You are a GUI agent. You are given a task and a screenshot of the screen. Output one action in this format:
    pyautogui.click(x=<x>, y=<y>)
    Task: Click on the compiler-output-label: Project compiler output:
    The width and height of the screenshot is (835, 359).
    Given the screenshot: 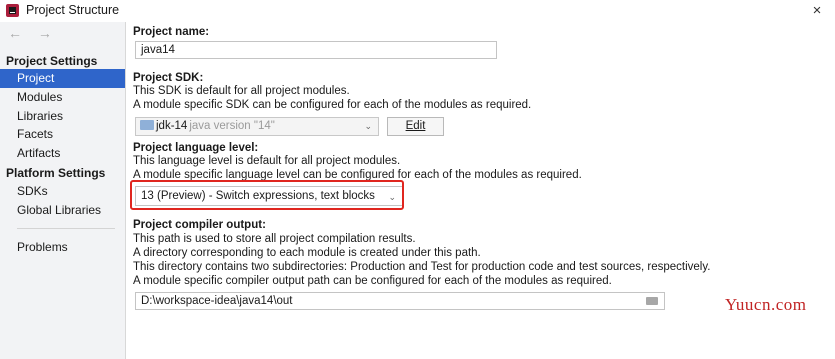 What is the action you would take?
    pyautogui.click(x=199, y=225)
    